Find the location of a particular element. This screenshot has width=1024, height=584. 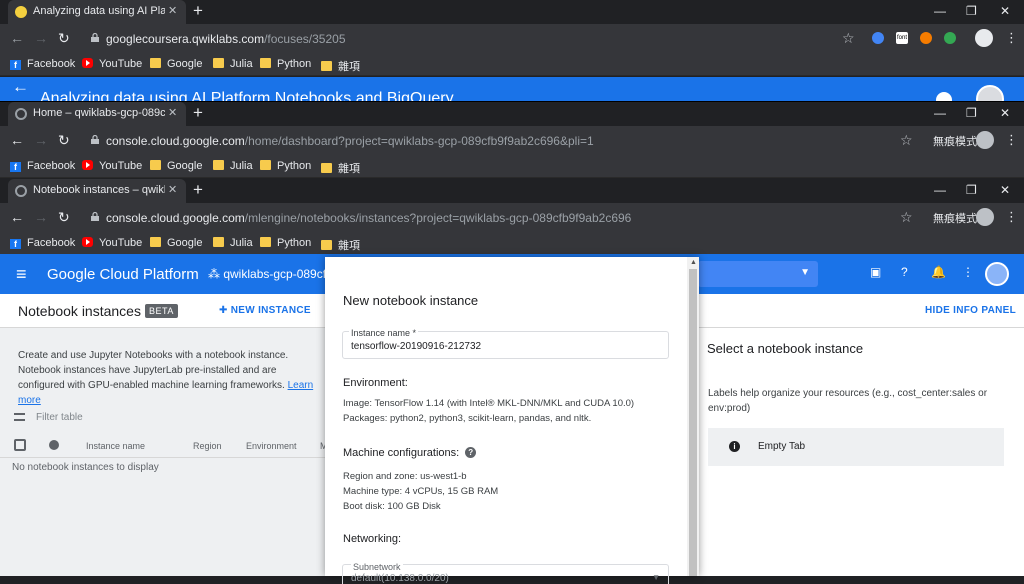

tab-strip: Home – qwiklabs-gcp-089cfb... ✕ + — ❐ ✕ is located at coordinates (512, 114).